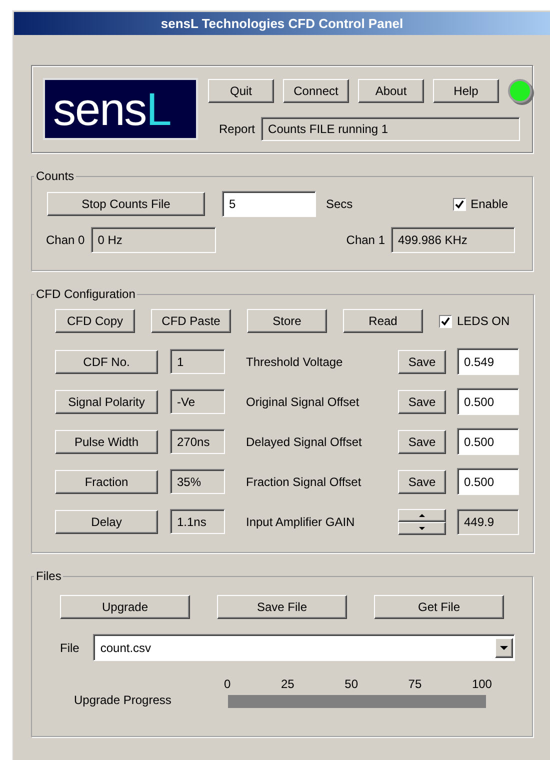 Image resolution: width=550 pixels, height=760 pixels. What do you see at coordinates (287, 684) in the screenshot?
I see `progress-tick: 25` at bounding box center [287, 684].